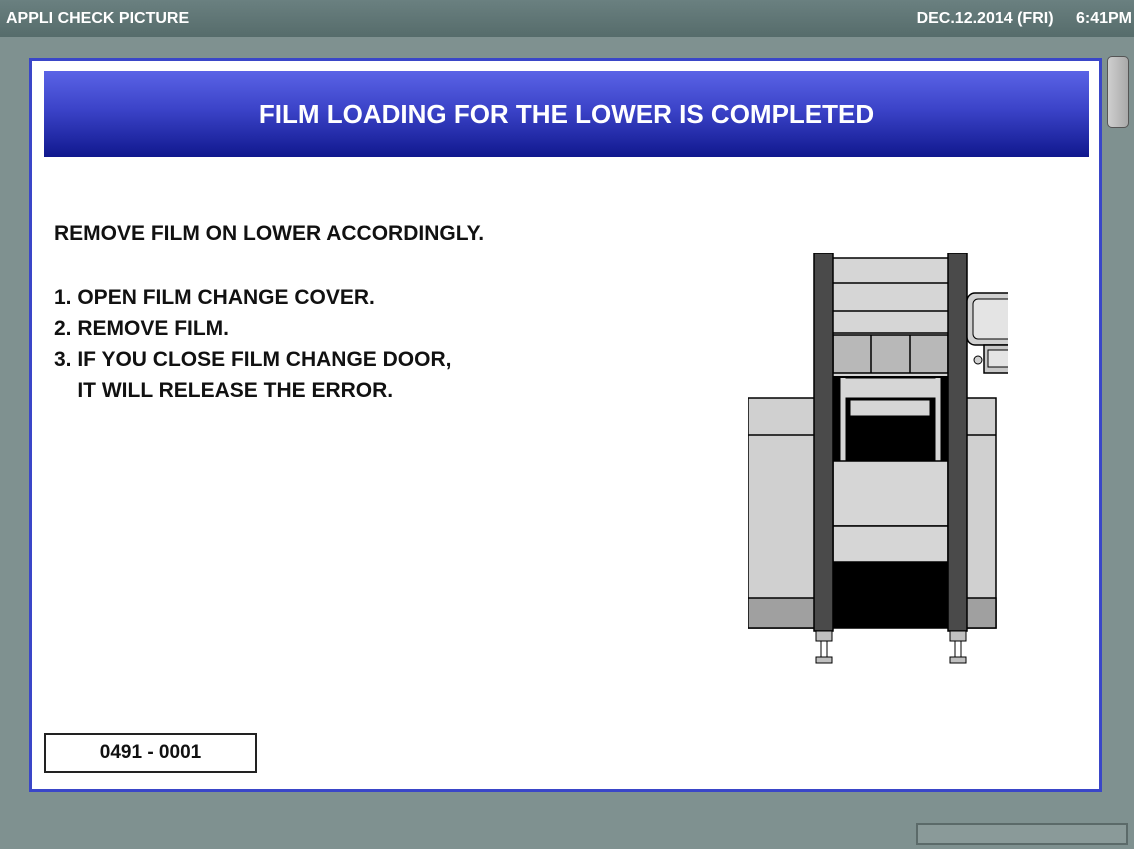 This screenshot has height=849, width=1134. Describe the element at coordinates (985, 18) in the screenshot. I see `date-text: DEC.12.2014 (FRI)` at that location.